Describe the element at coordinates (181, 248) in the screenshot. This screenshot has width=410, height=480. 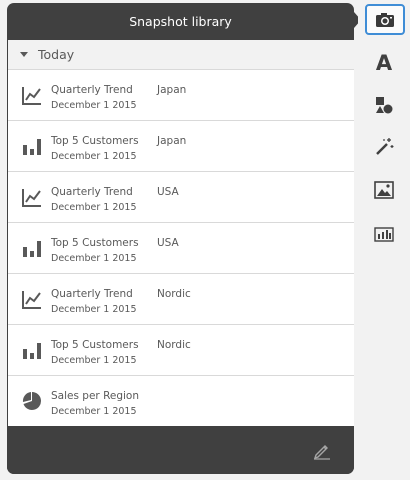
I see `snapshot-item: Top 5 Customers December 1 2015 USA` at that location.